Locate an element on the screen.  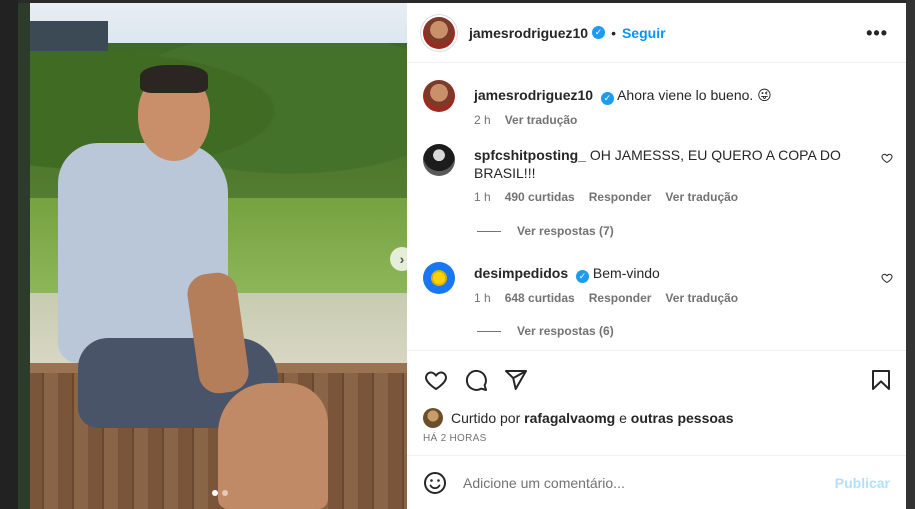
whistle-logo-icon is located at coordinates (439, 278).